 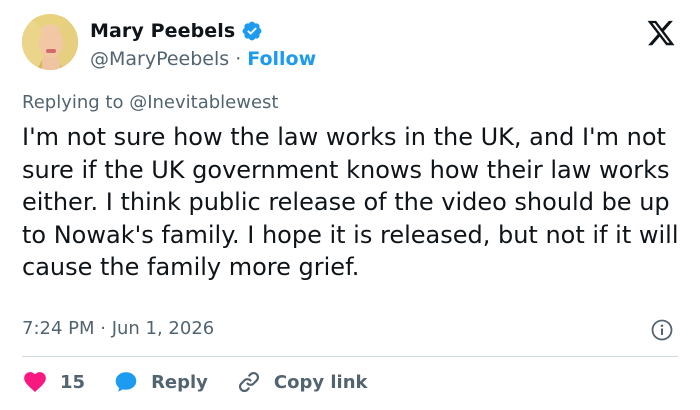 I want to click on x-logo-icon, so click(x=661, y=33).